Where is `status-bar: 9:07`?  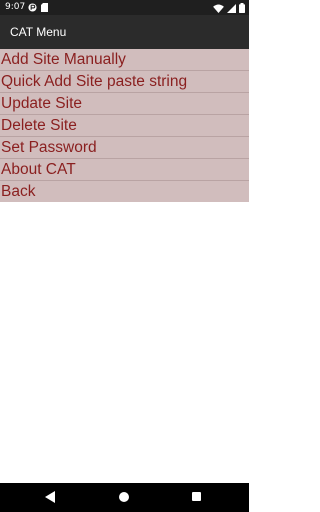
status-bar: 9:07 is located at coordinates (124, 7).